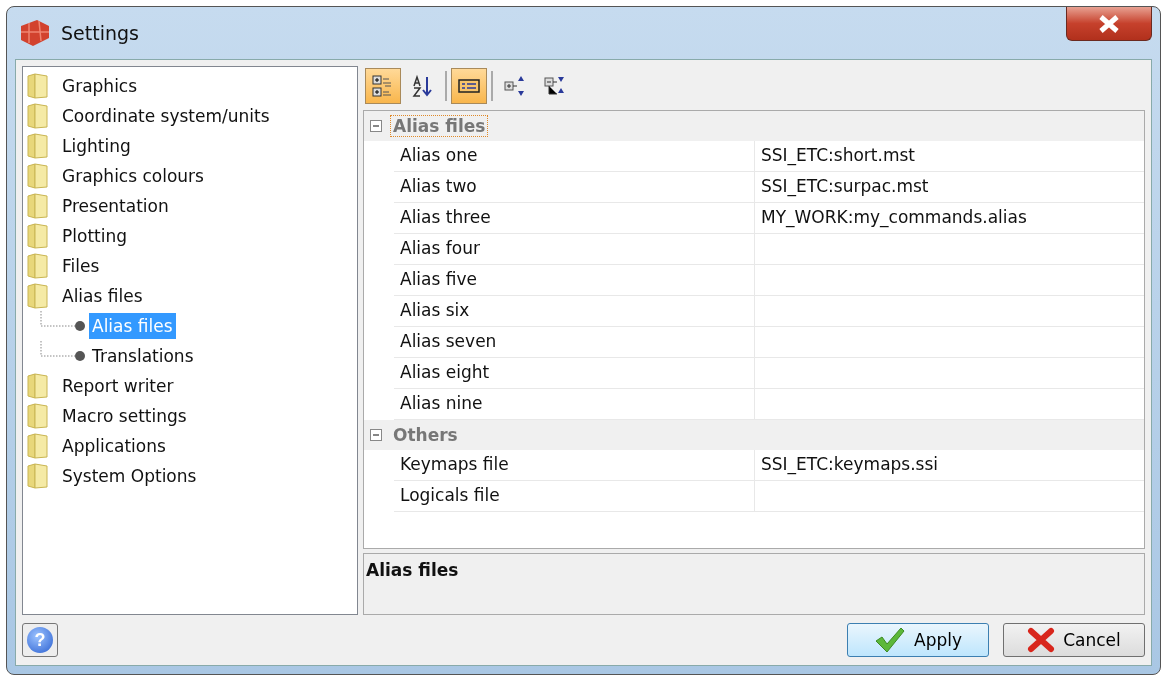 This screenshot has height=681, width=1167. I want to click on close-button, so click(1109, 24).